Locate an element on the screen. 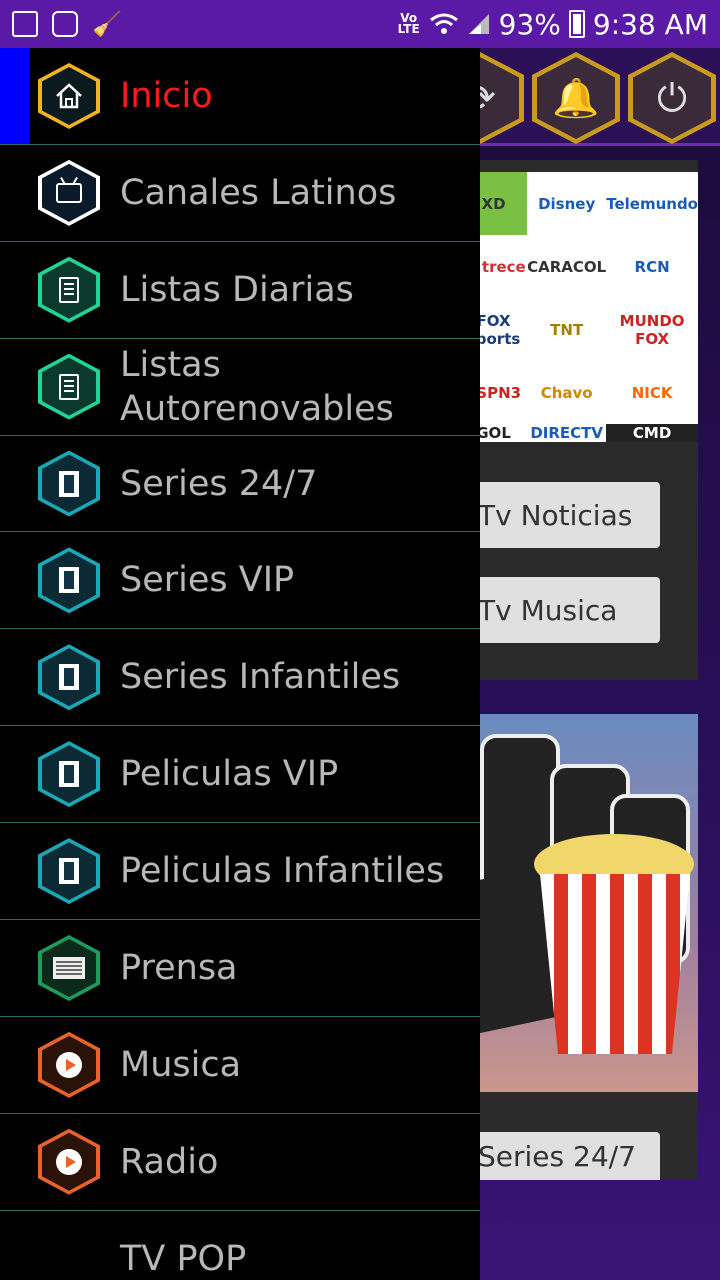  logo: Chavo is located at coordinates (566, 392).